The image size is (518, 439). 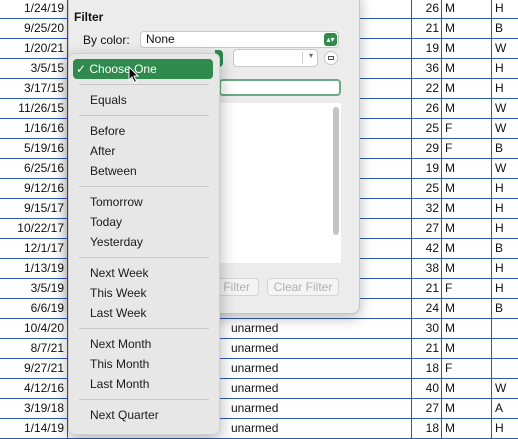 I want to click on age-cell: 24, so click(x=427, y=308).